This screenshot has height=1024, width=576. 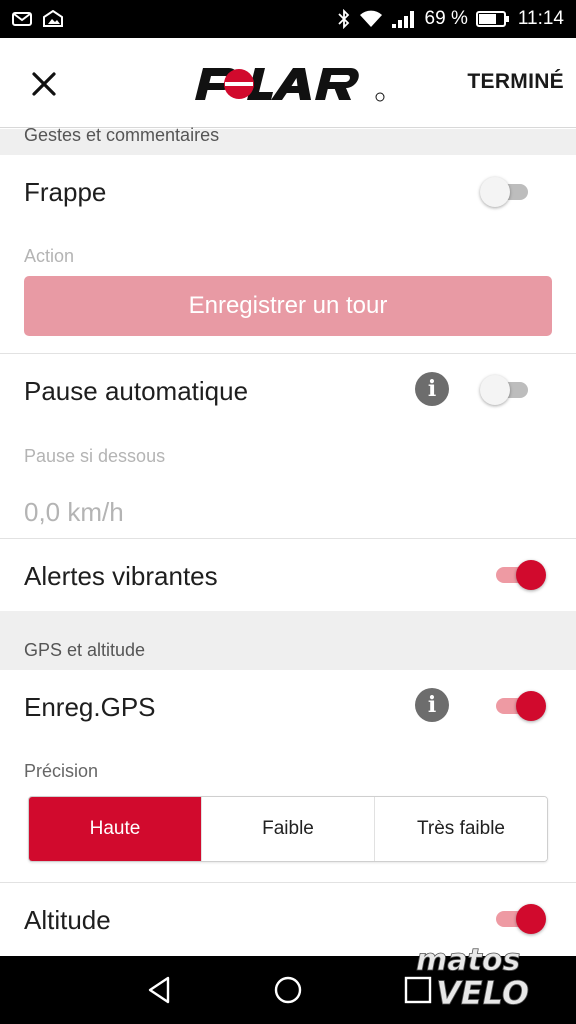 I want to click on auto-pause-toggle, so click(x=508, y=390).